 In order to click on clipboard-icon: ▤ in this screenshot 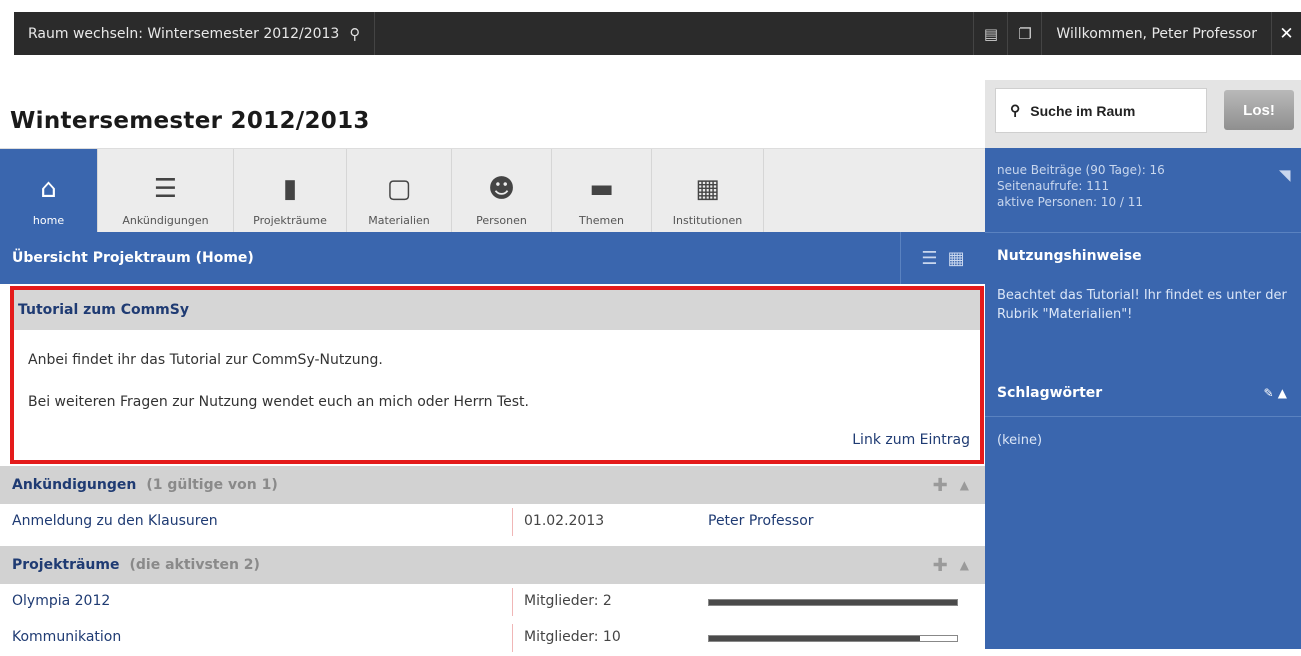, I will do `click(990, 33)`.